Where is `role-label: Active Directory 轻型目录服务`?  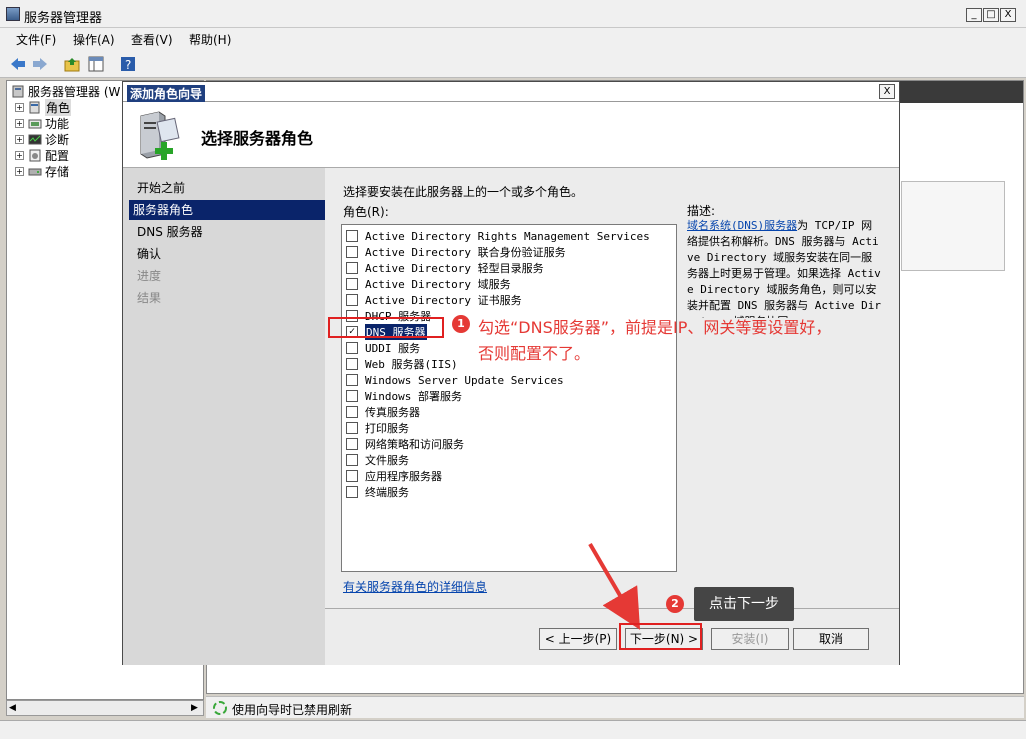 role-label: Active Directory 轻型目录服务 is located at coordinates (454, 268).